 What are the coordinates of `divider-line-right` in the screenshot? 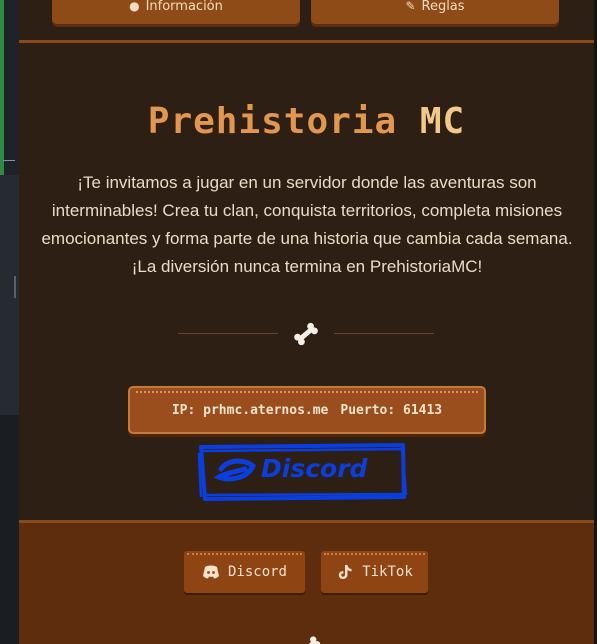 It's located at (384, 333).